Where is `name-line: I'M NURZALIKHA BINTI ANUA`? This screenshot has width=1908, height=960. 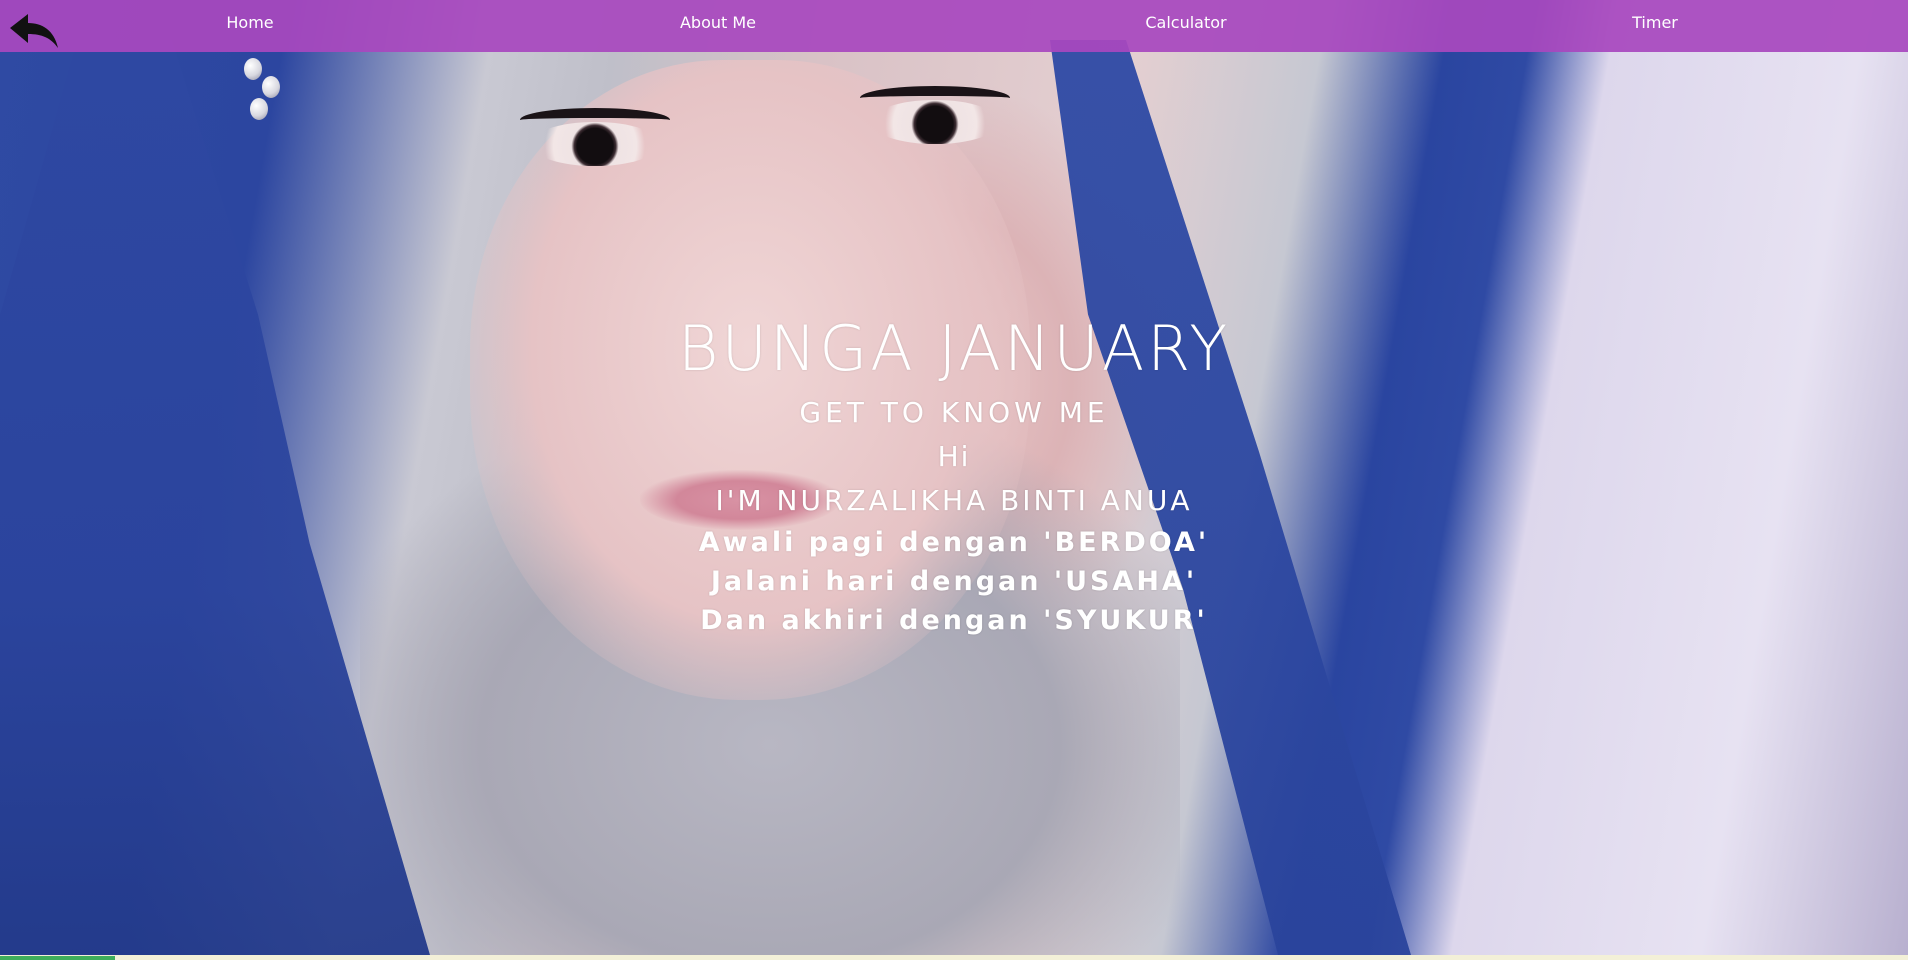 name-line: I'M NURZALIKHA BINTI ANUA is located at coordinates (954, 500).